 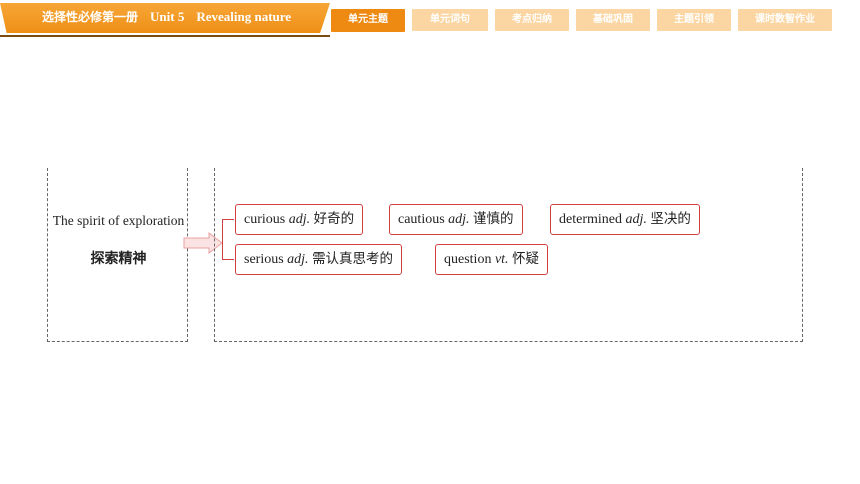 I want to click on topic-chinese: 探索精神, so click(x=118, y=259).